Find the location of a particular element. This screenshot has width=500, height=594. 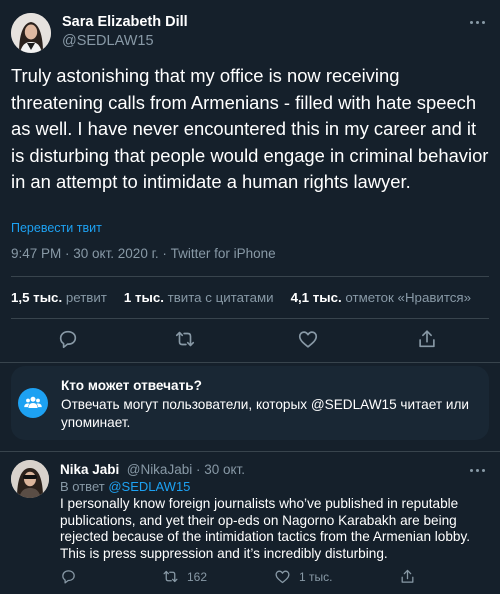

author-name: Sara Elizabeth Dill is located at coordinates (125, 22).